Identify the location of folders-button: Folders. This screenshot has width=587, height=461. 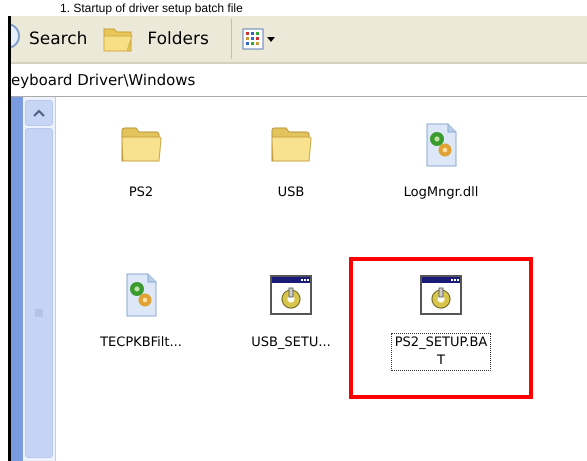
(159, 39).